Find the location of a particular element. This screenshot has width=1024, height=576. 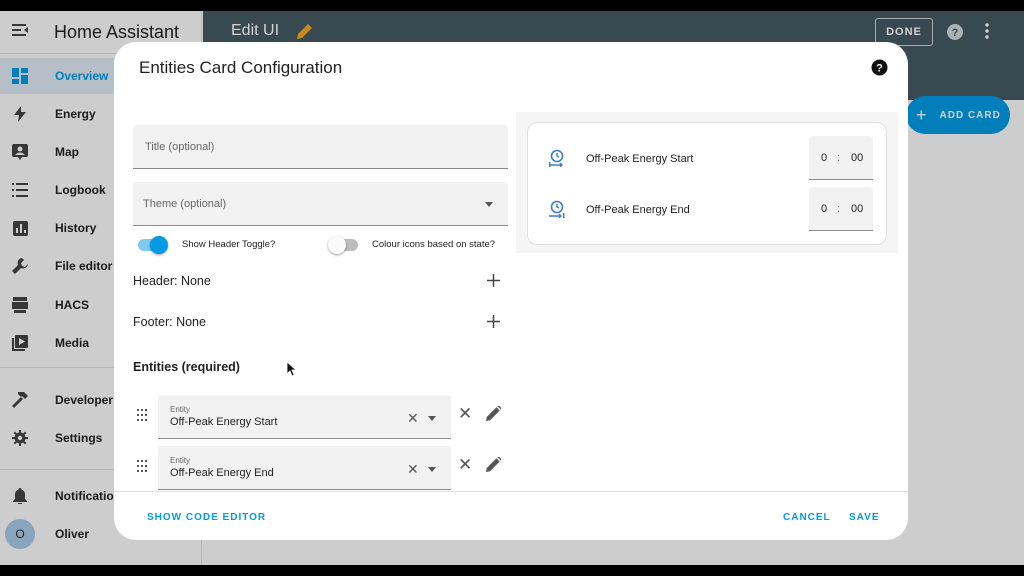

help-icon: ? is located at coordinates (879, 70).